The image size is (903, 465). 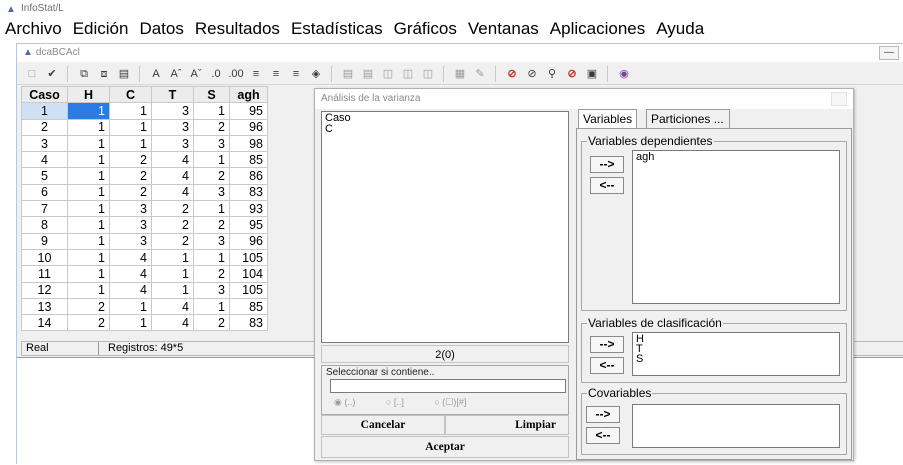 What do you see at coordinates (736, 349) in the screenshot?
I see `list-item: T` at bounding box center [736, 349].